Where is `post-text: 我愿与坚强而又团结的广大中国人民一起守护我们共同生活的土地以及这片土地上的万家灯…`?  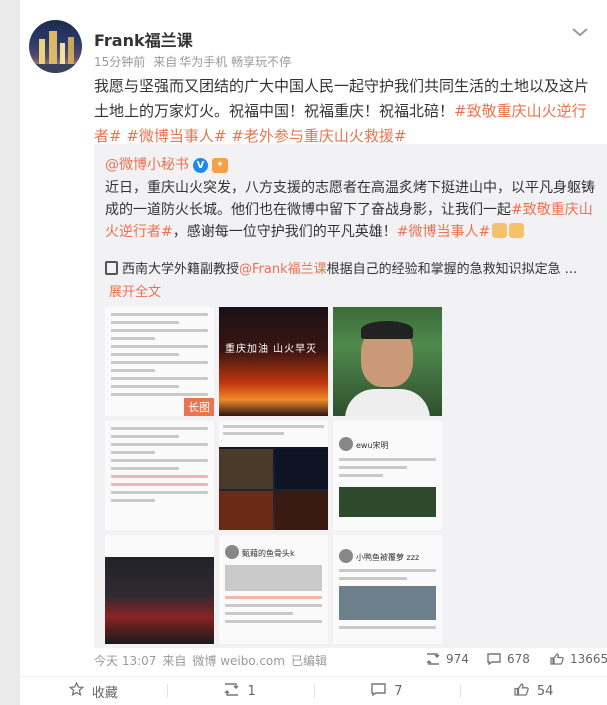 post-text: 我愿与坚强而又团结的广大中国人民一起守护我们共同生活的土地以及这片土地上的万家灯… is located at coordinates (345, 111).